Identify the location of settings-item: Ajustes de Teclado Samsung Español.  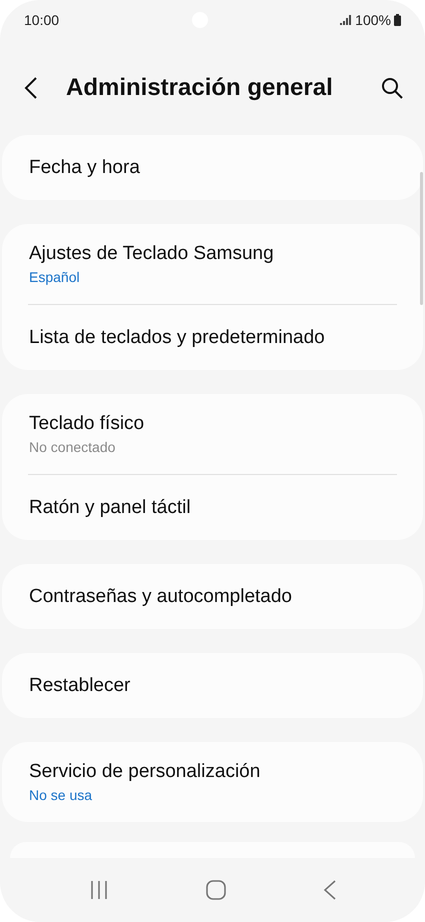
(212, 264).